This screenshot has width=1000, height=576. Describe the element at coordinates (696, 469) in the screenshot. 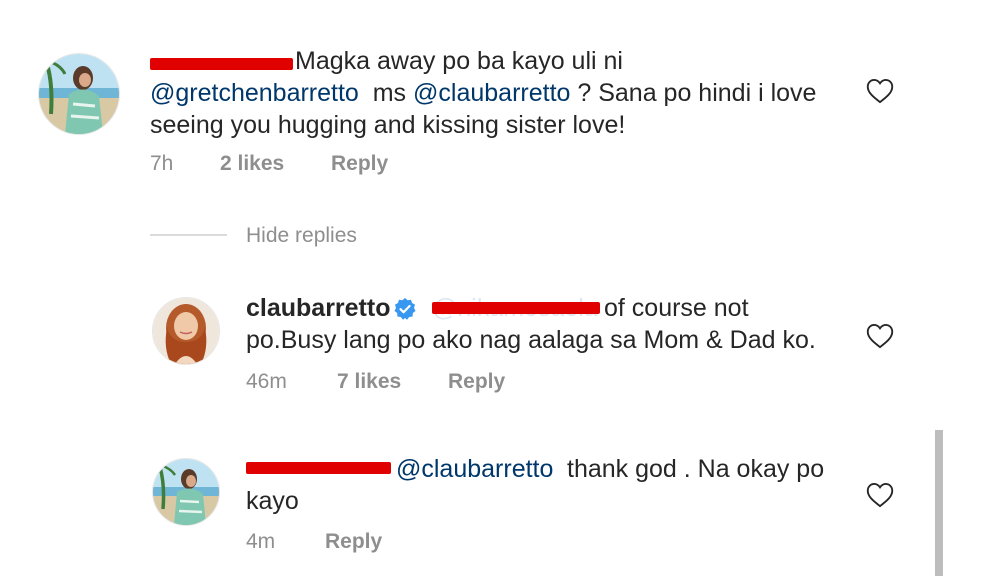

I see `reply-text-line: thank god . Na okay po` at that location.